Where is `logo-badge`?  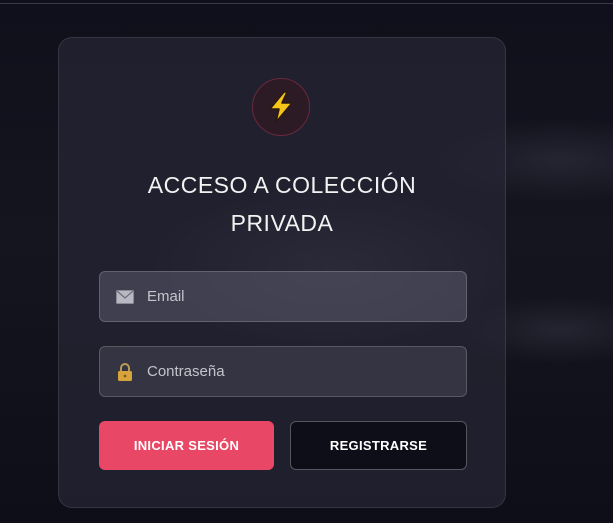
logo-badge is located at coordinates (281, 107).